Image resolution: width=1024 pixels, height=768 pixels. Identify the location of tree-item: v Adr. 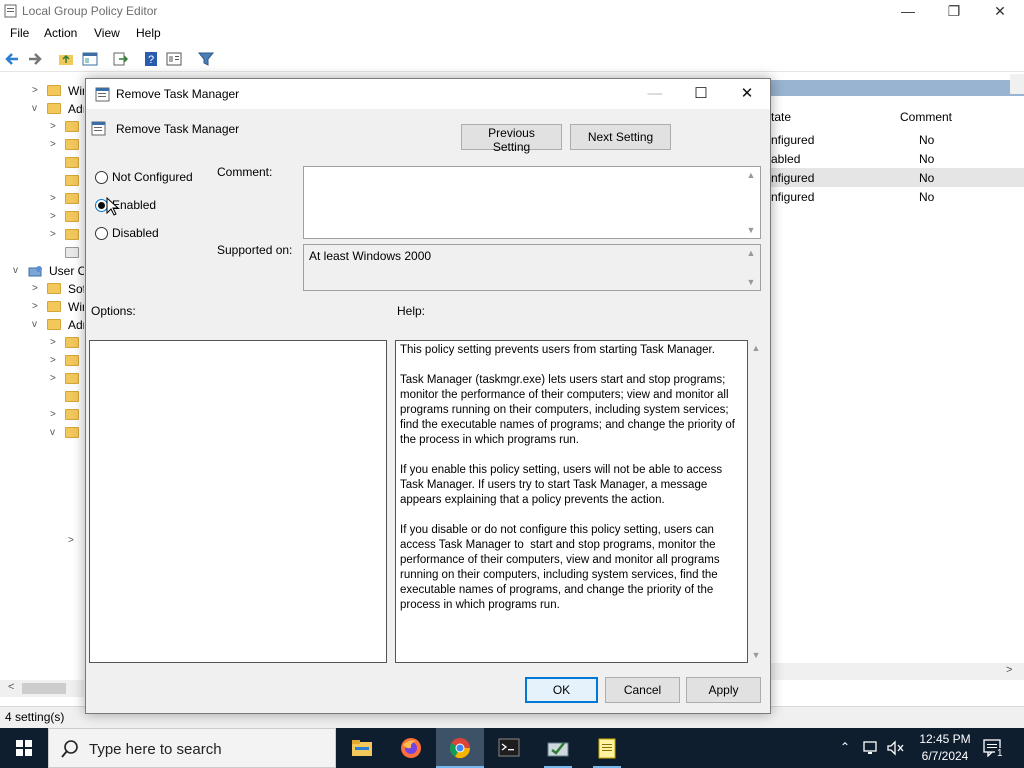
(42, 325).